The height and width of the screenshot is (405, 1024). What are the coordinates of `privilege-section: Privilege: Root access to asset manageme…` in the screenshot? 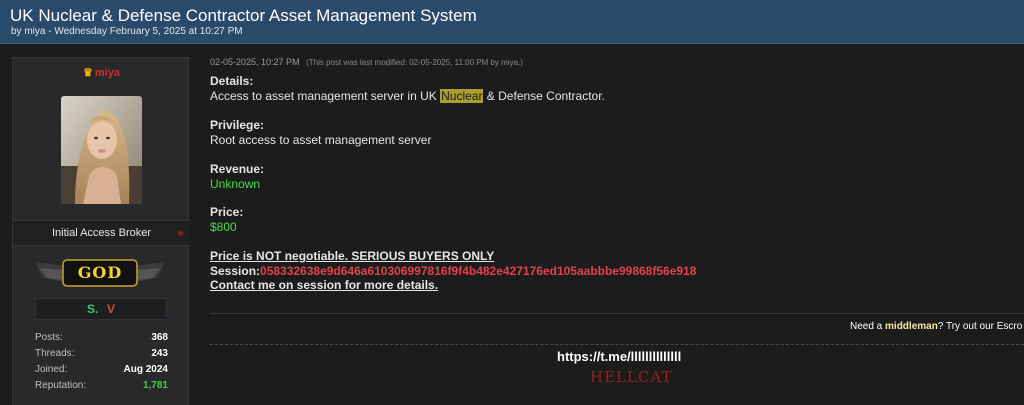 It's located at (320, 132).